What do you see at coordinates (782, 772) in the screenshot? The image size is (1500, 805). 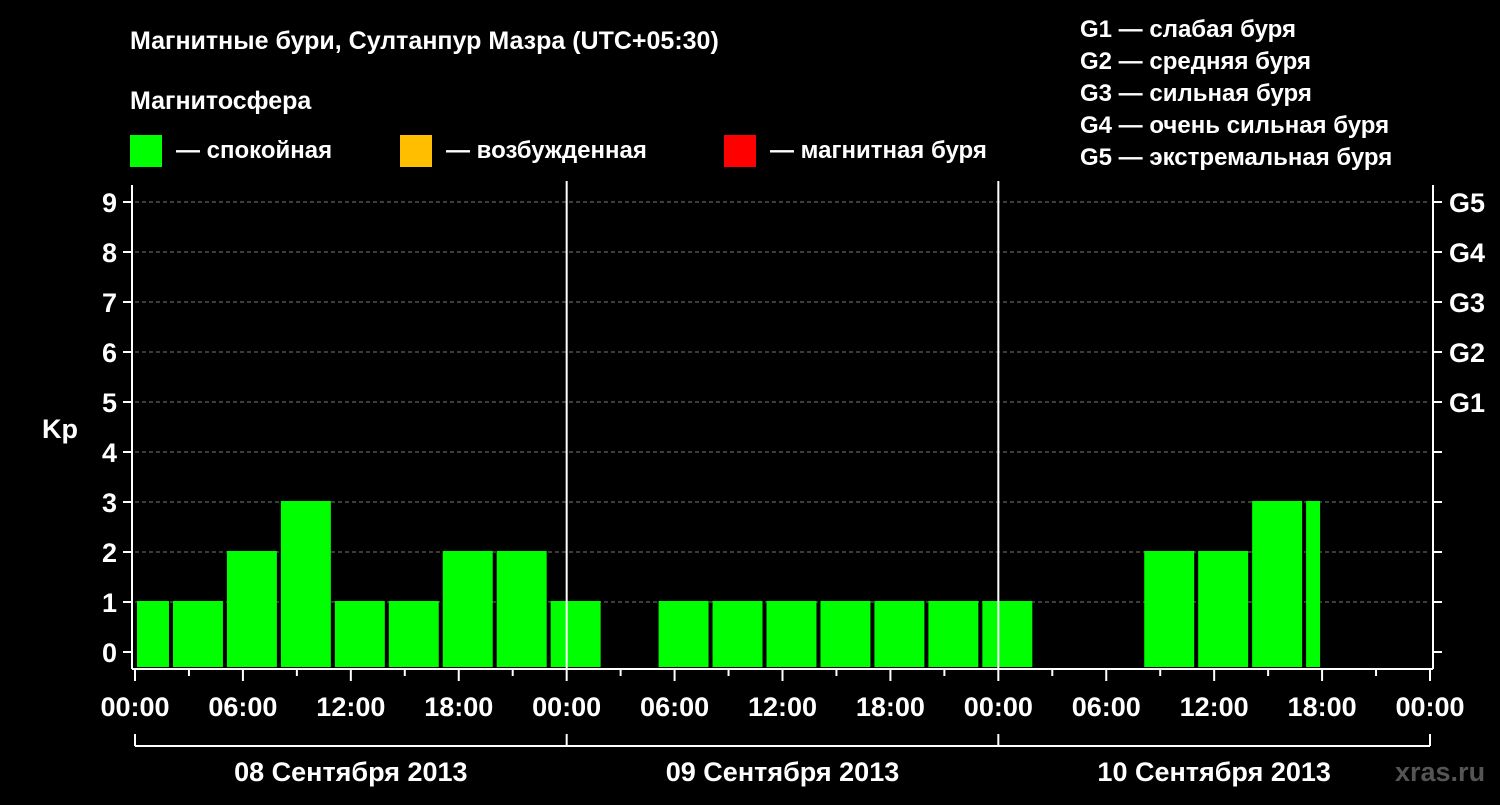 I see `date-label: 09 Сентября 2013` at bounding box center [782, 772].